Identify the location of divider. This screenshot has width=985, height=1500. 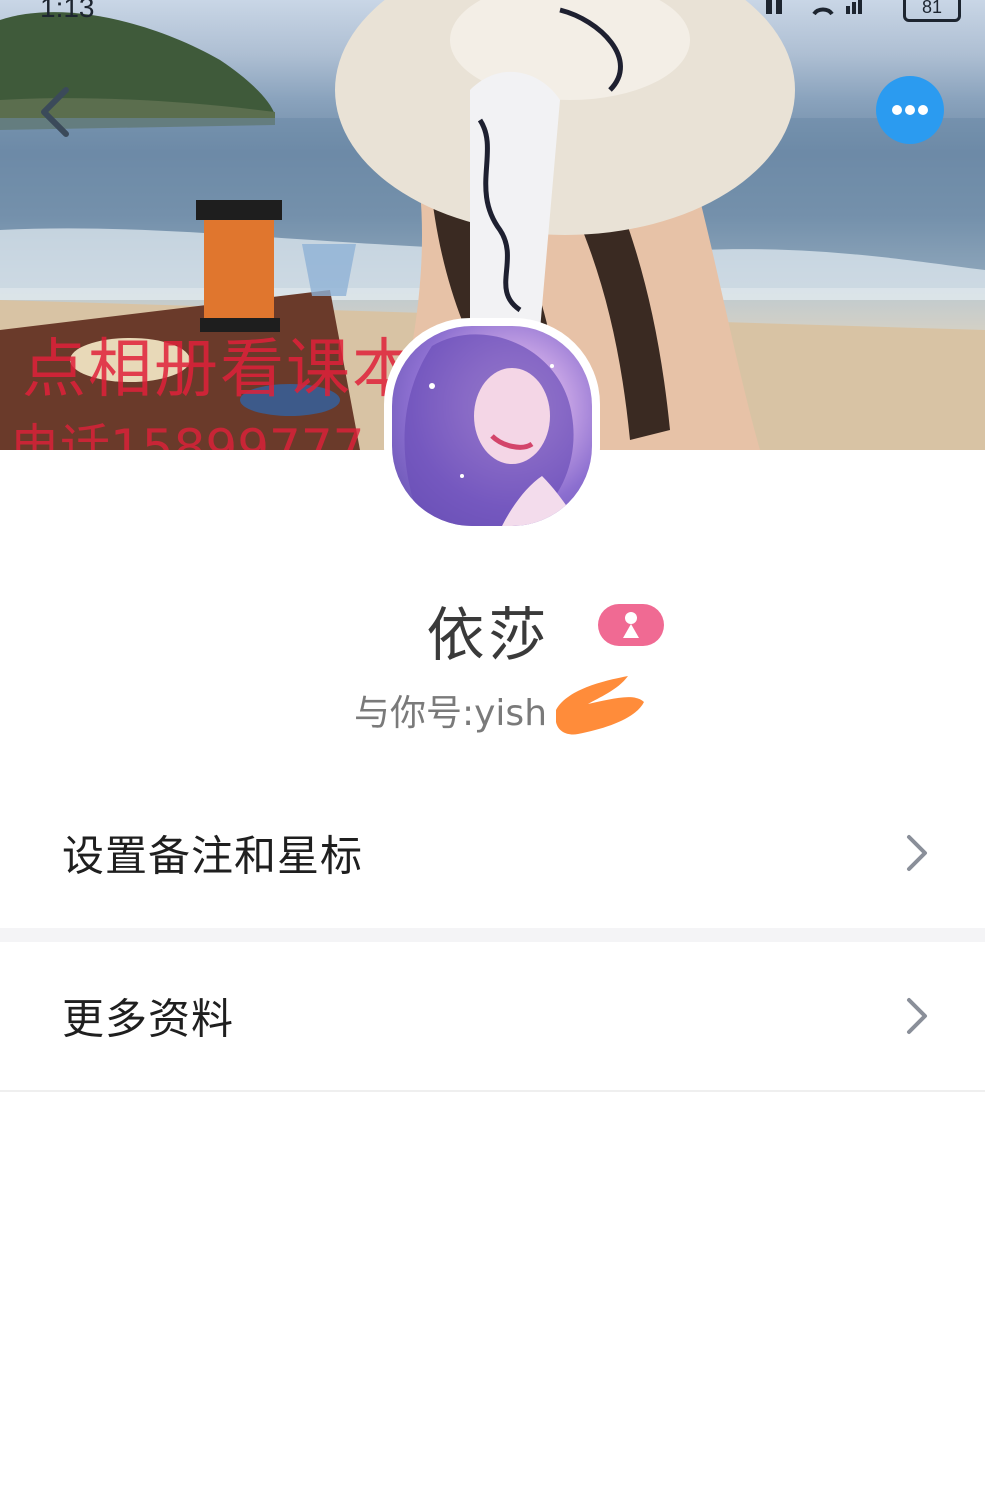
(492, 1091).